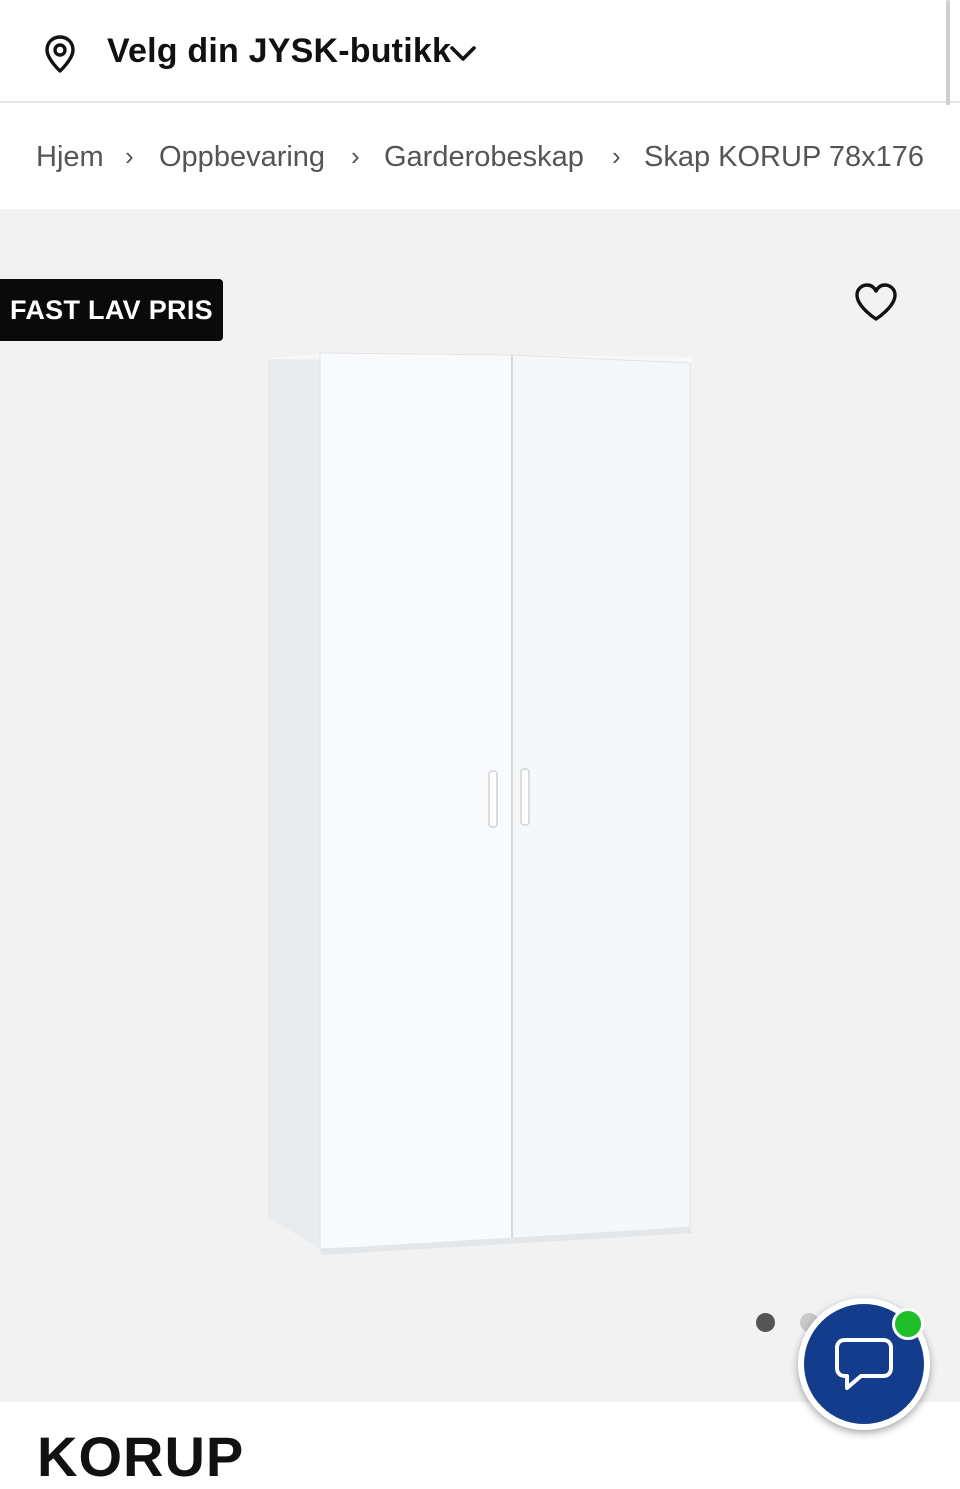  What do you see at coordinates (463, 53) in the screenshot?
I see `chevron-down-icon` at bounding box center [463, 53].